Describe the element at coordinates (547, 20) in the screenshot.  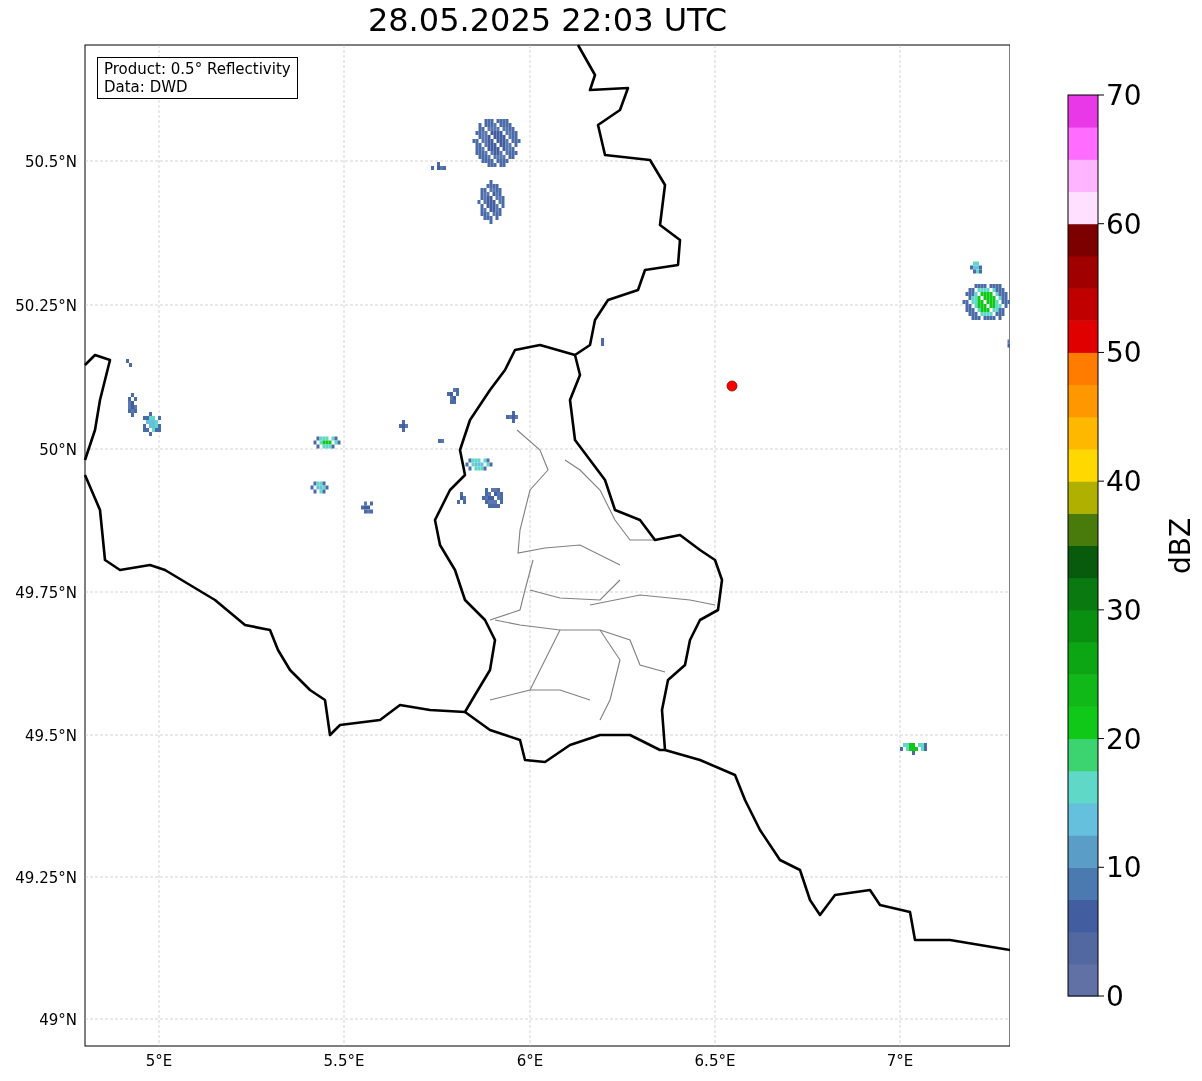
I see `chart-title: 28.05.2025 22:03 UTC` at that location.